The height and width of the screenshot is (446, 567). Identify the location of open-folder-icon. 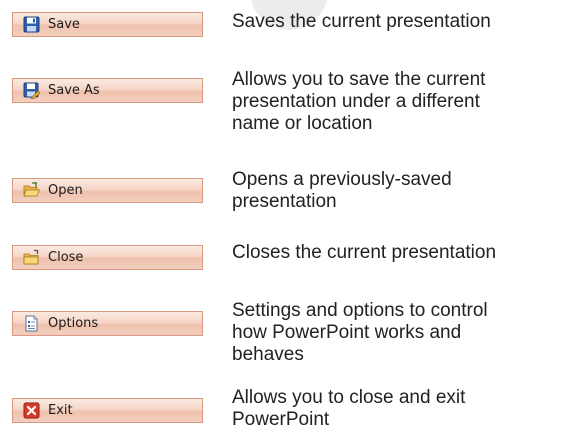
(31, 190).